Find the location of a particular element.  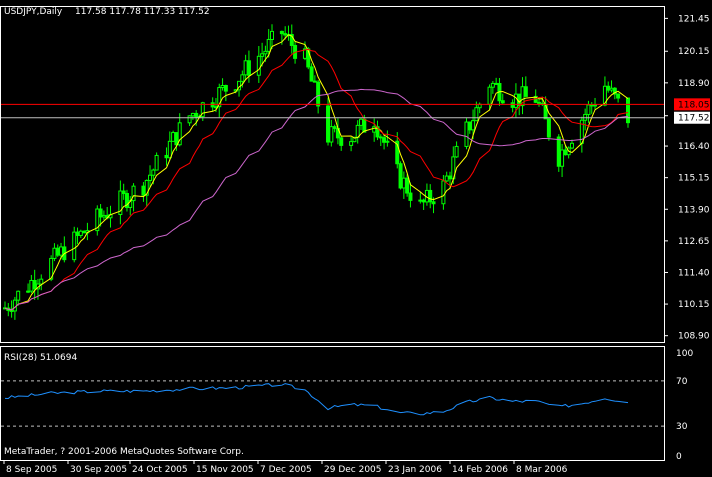

price-tick-label: 111.40 is located at coordinates (694, 273).